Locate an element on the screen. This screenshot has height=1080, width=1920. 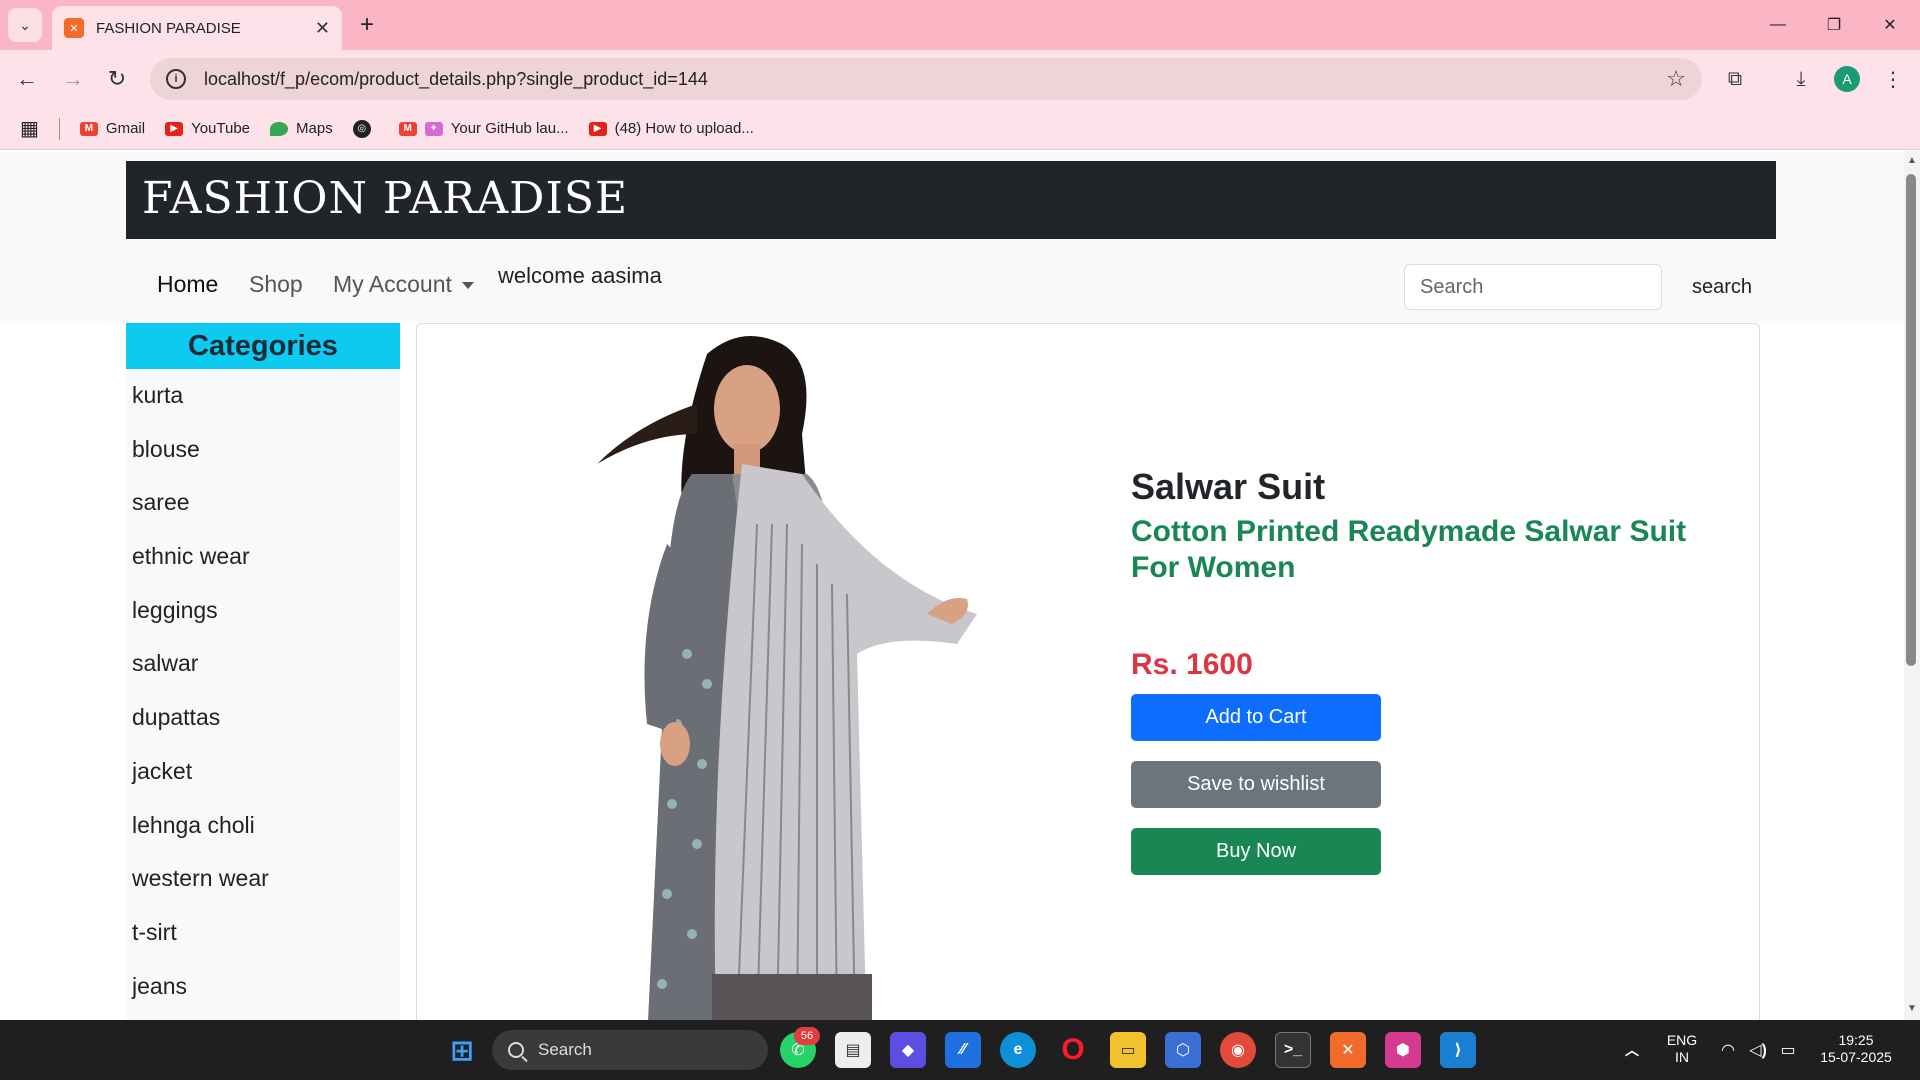
brand-bar: FASHION PARADISE is located at coordinates (951, 200).